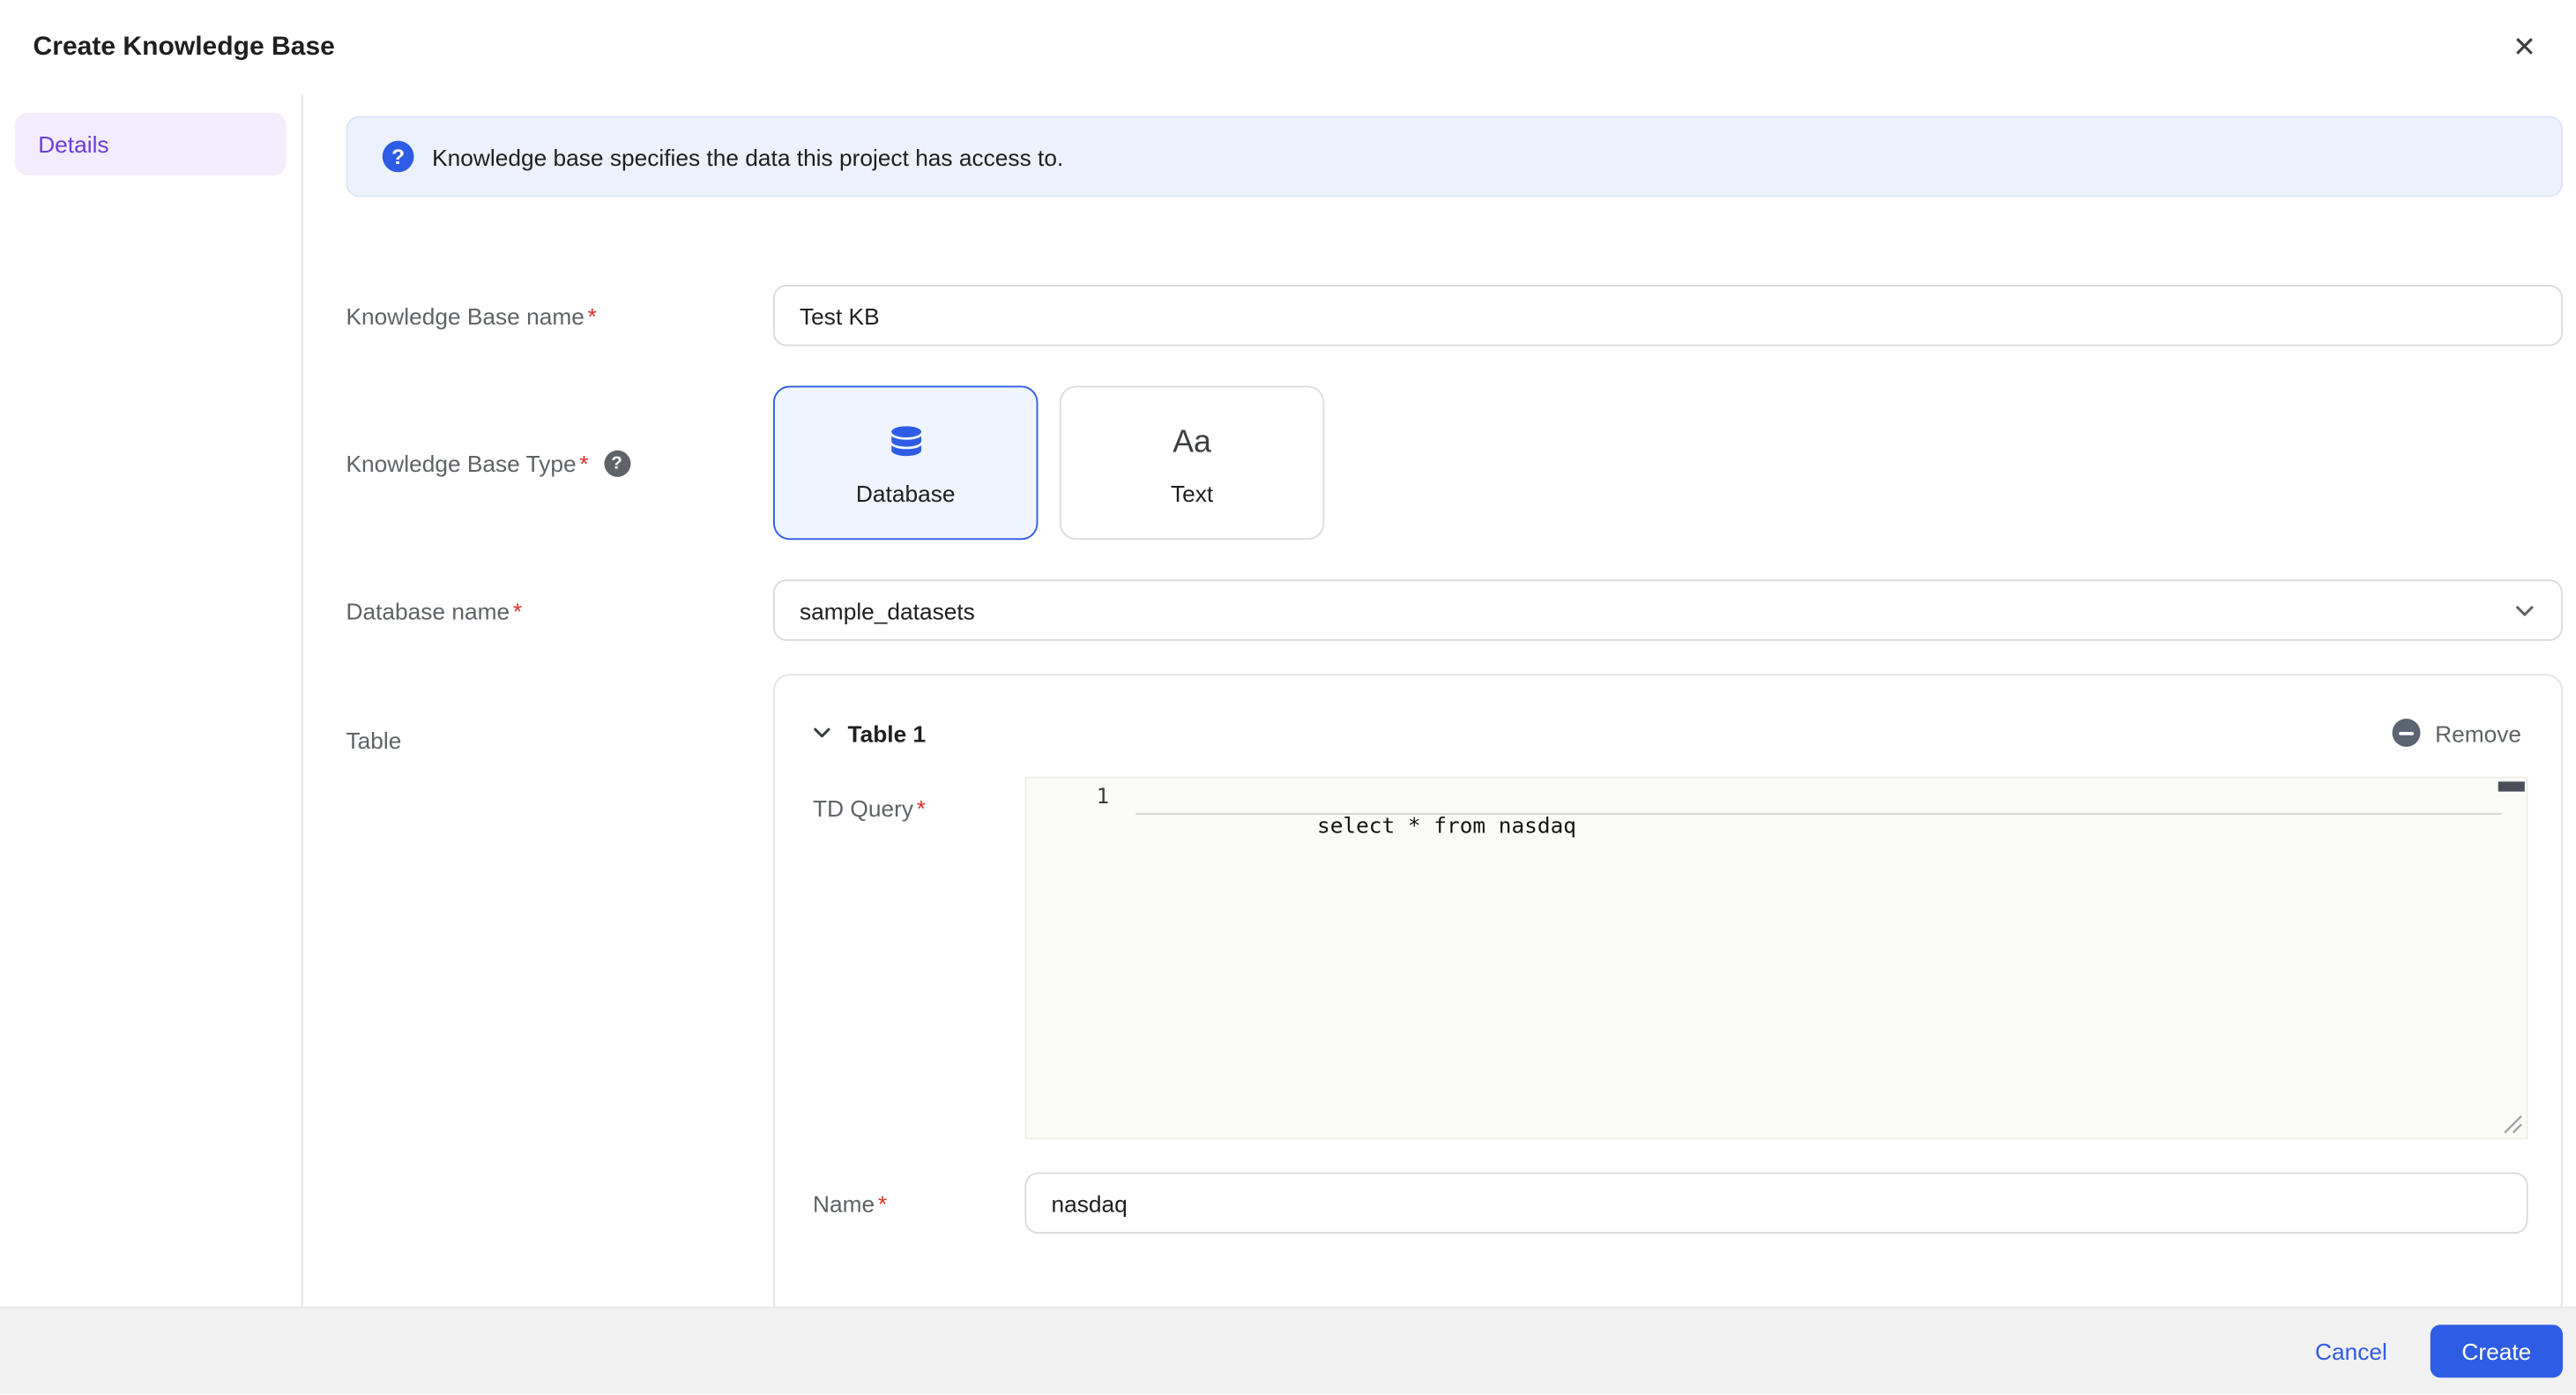 The width and height of the screenshot is (2576, 1395). Describe the element at coordinates (184, 46) in the screenshot. I see `page-title: Create Knowledge Base` at that location.